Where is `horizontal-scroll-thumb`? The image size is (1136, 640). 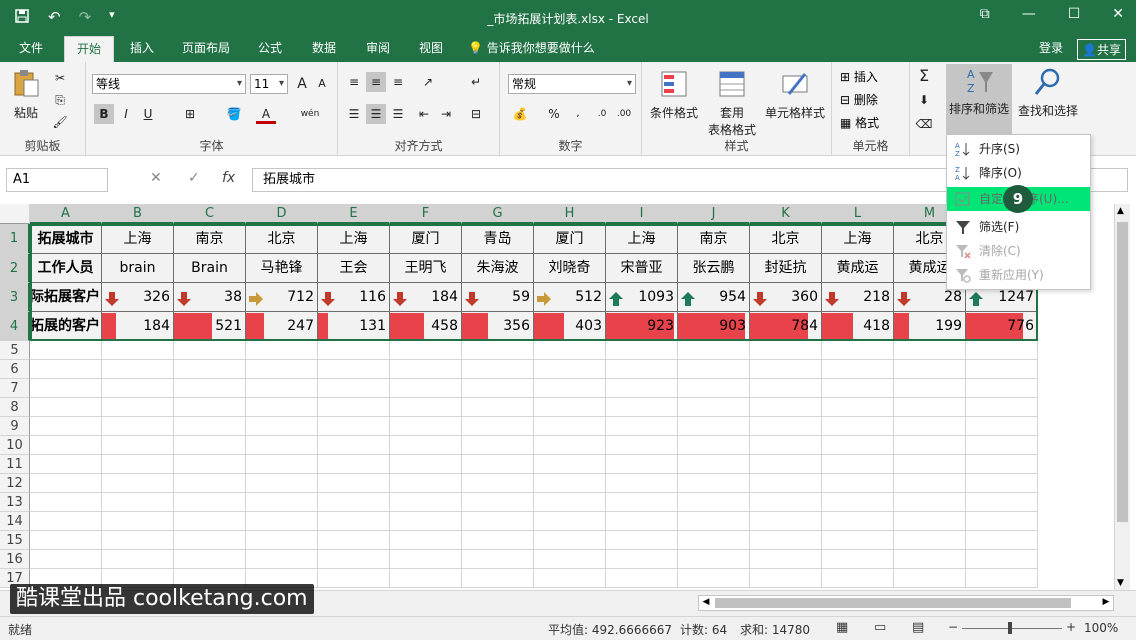 horizontal-scroll-thumb is located at coordinates (893, 603).